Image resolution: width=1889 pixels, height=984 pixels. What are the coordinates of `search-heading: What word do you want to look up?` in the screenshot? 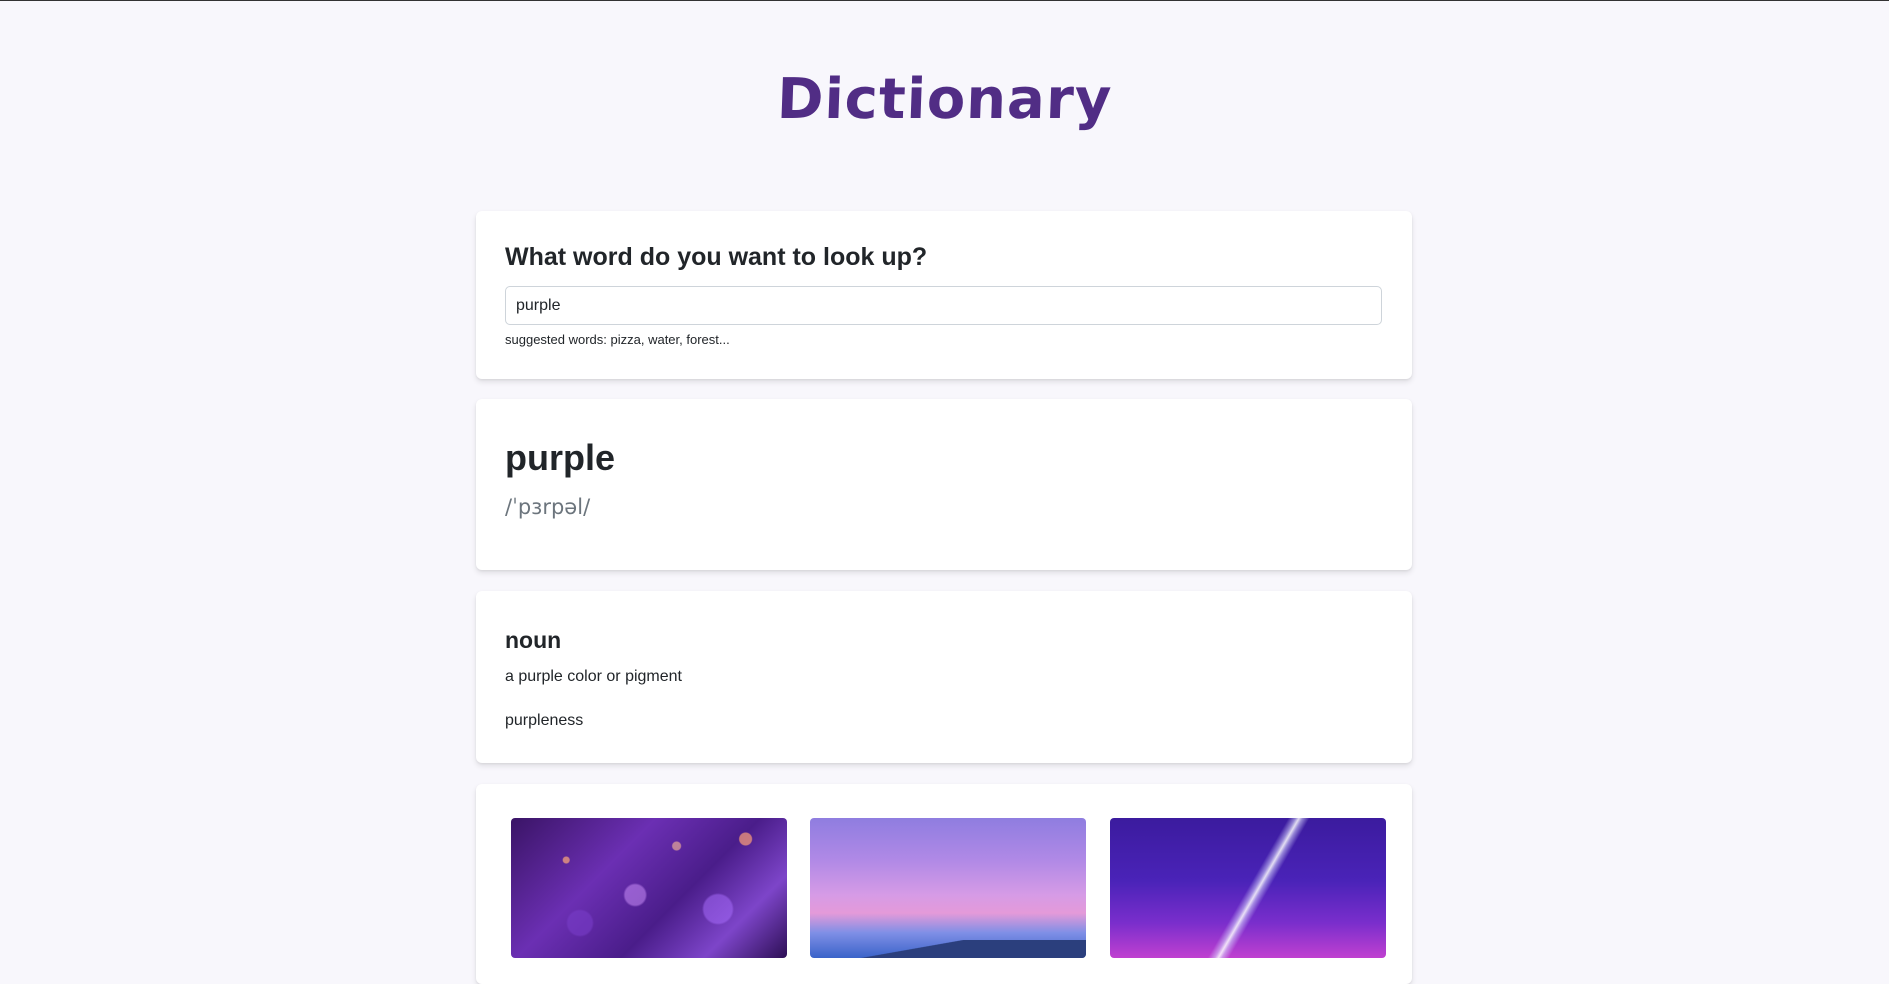 It's located at (716, 257).